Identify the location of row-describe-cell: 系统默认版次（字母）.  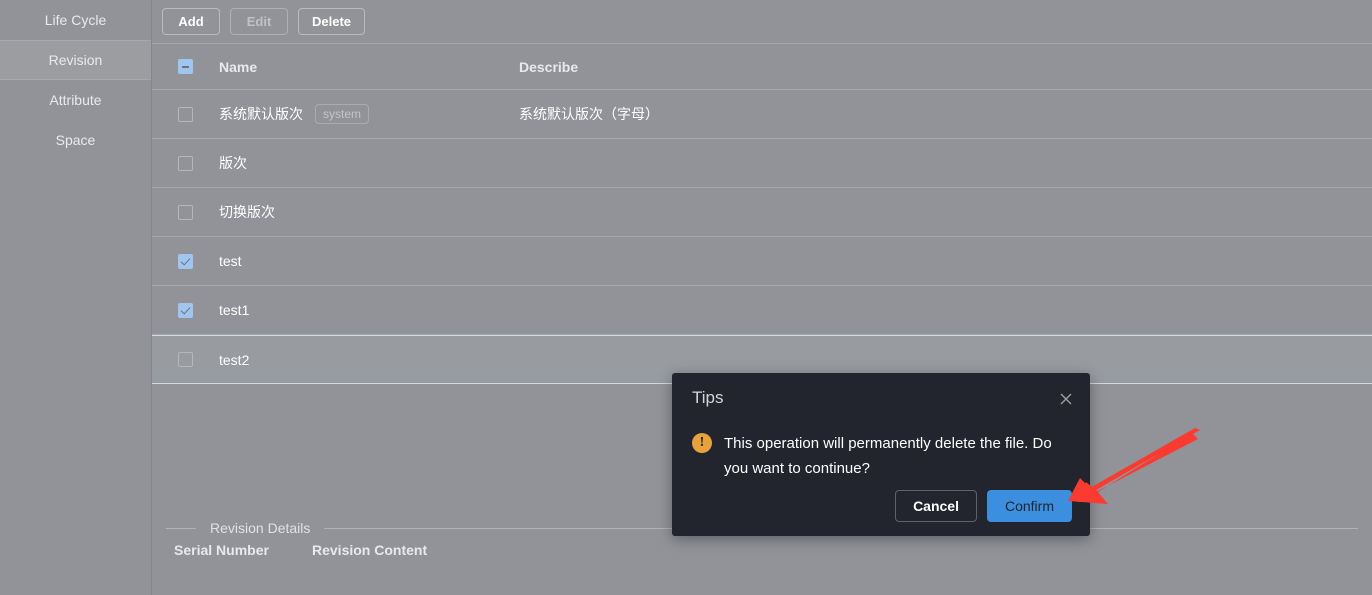
(589, 114).